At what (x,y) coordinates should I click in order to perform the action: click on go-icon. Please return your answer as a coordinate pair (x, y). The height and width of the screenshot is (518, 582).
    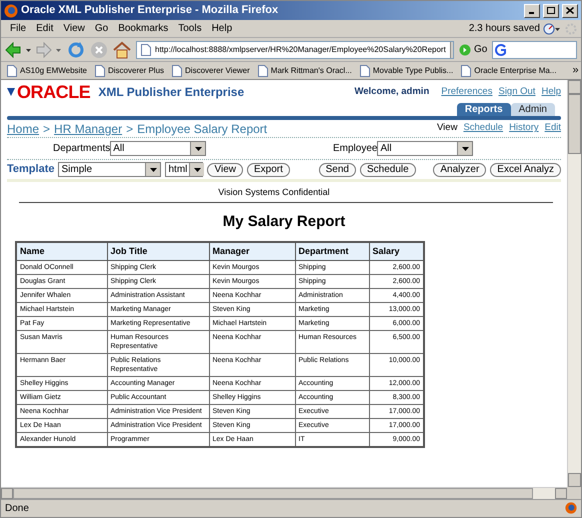
    Looking at the image, I should click on (465, 50).